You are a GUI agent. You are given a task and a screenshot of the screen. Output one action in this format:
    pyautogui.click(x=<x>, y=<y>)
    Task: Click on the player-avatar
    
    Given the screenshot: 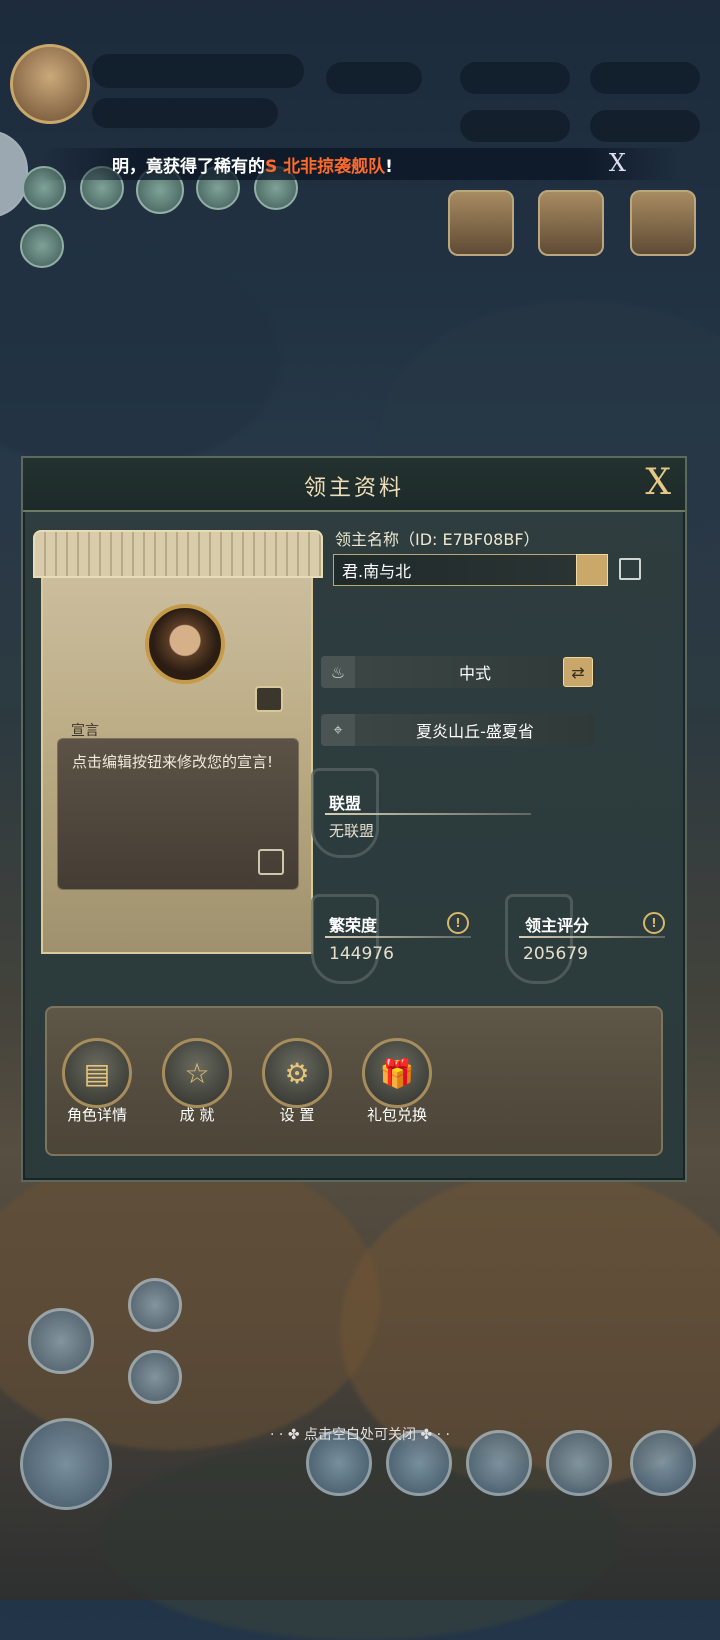 What is the action you would take?
    pyautogui.click(x=50, y=84)
    